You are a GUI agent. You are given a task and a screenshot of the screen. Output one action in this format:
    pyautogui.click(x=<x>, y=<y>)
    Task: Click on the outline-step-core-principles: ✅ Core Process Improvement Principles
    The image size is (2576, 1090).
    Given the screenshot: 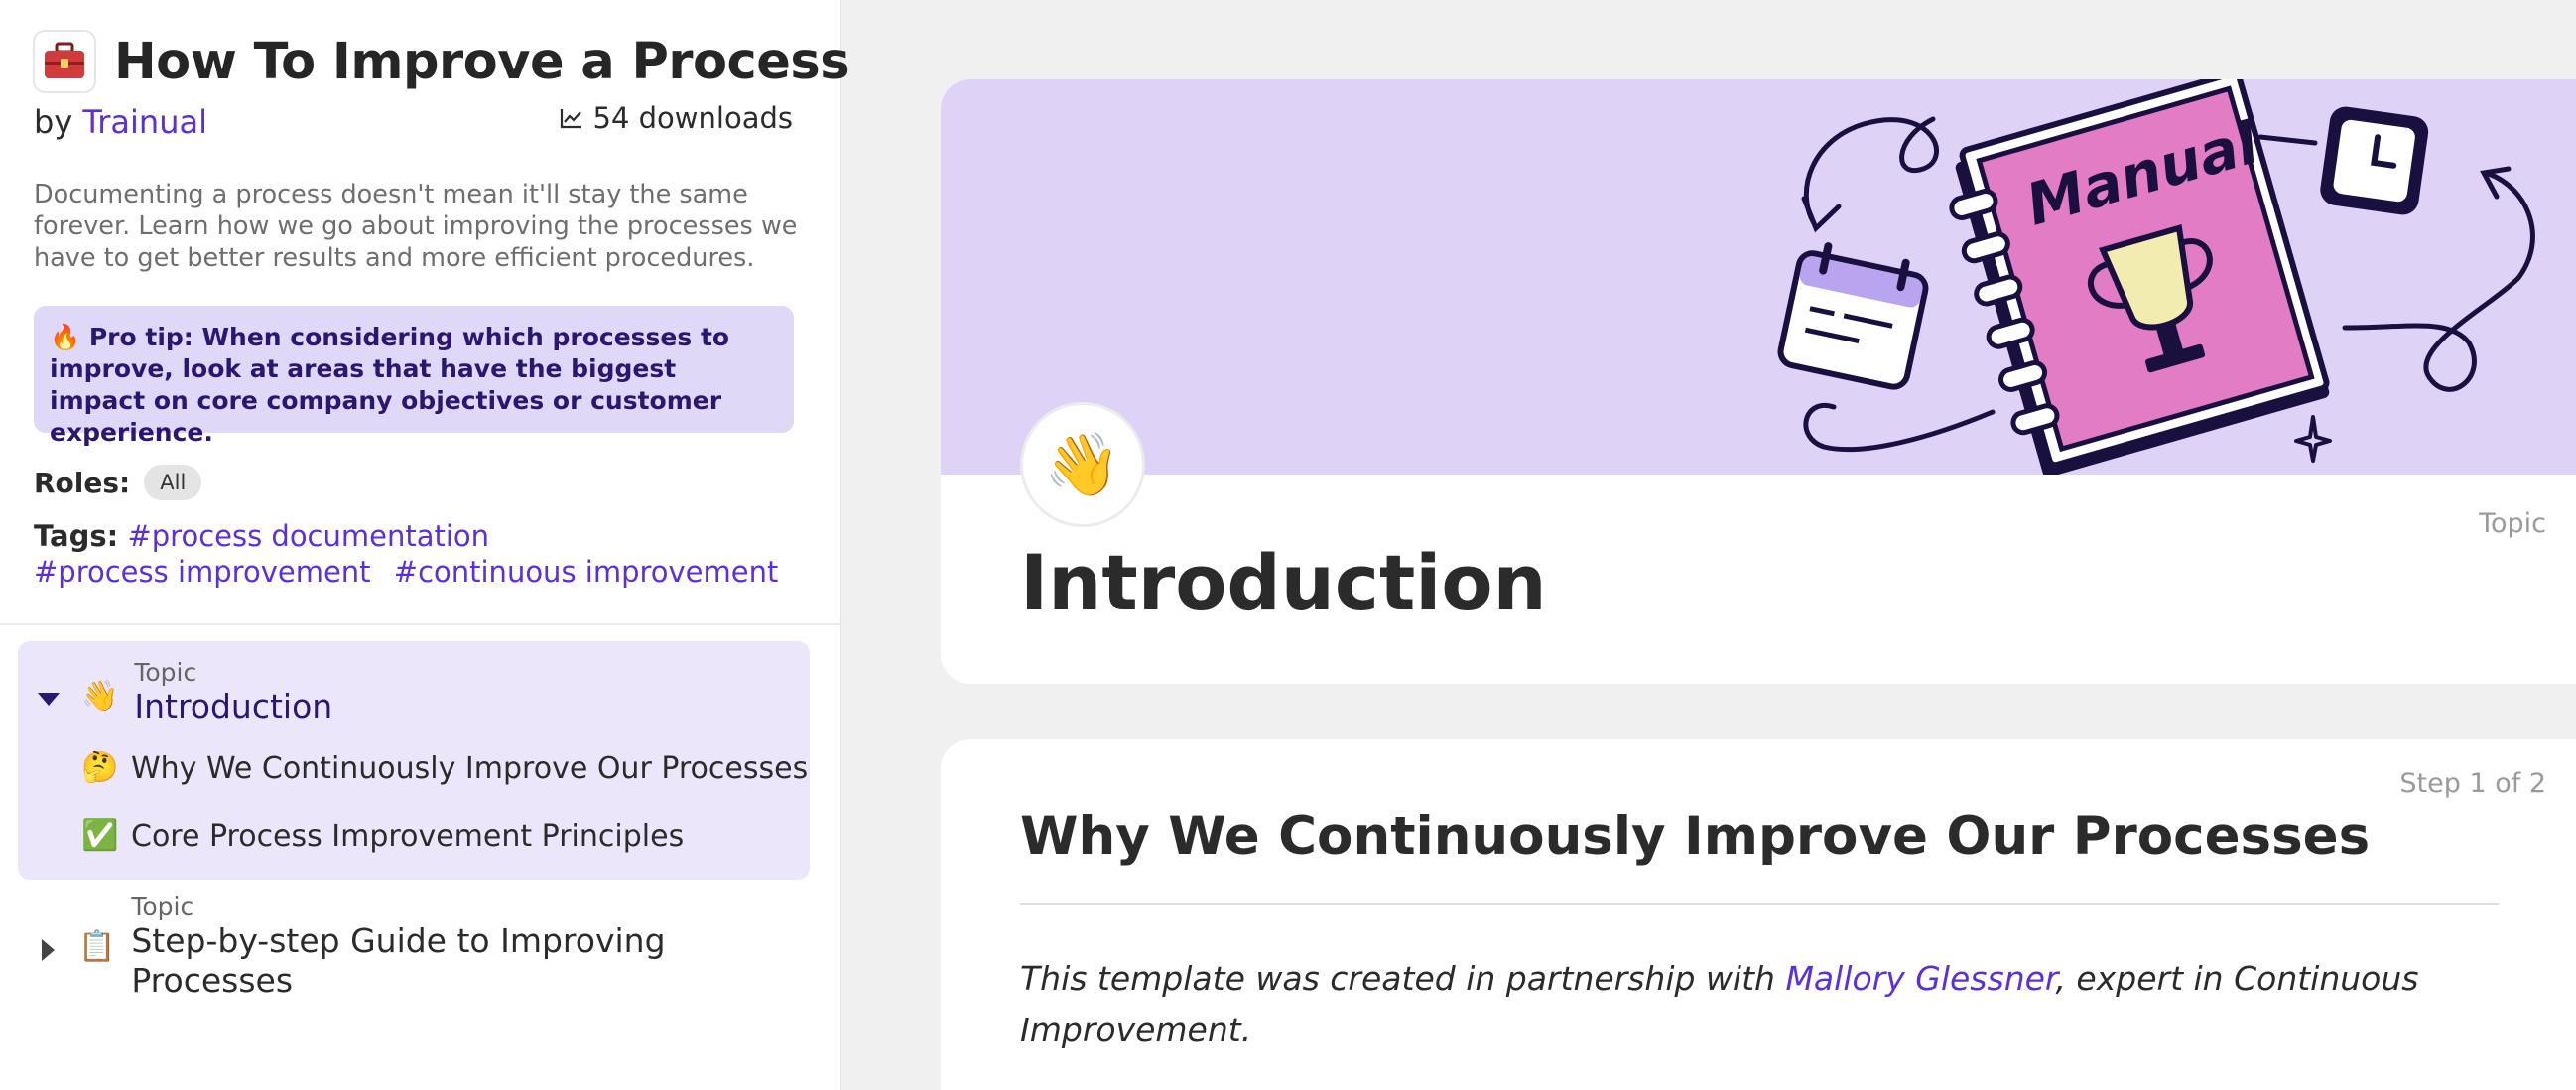 What is the action you would take?
    pyautogui.click(x=383, y=836)
    